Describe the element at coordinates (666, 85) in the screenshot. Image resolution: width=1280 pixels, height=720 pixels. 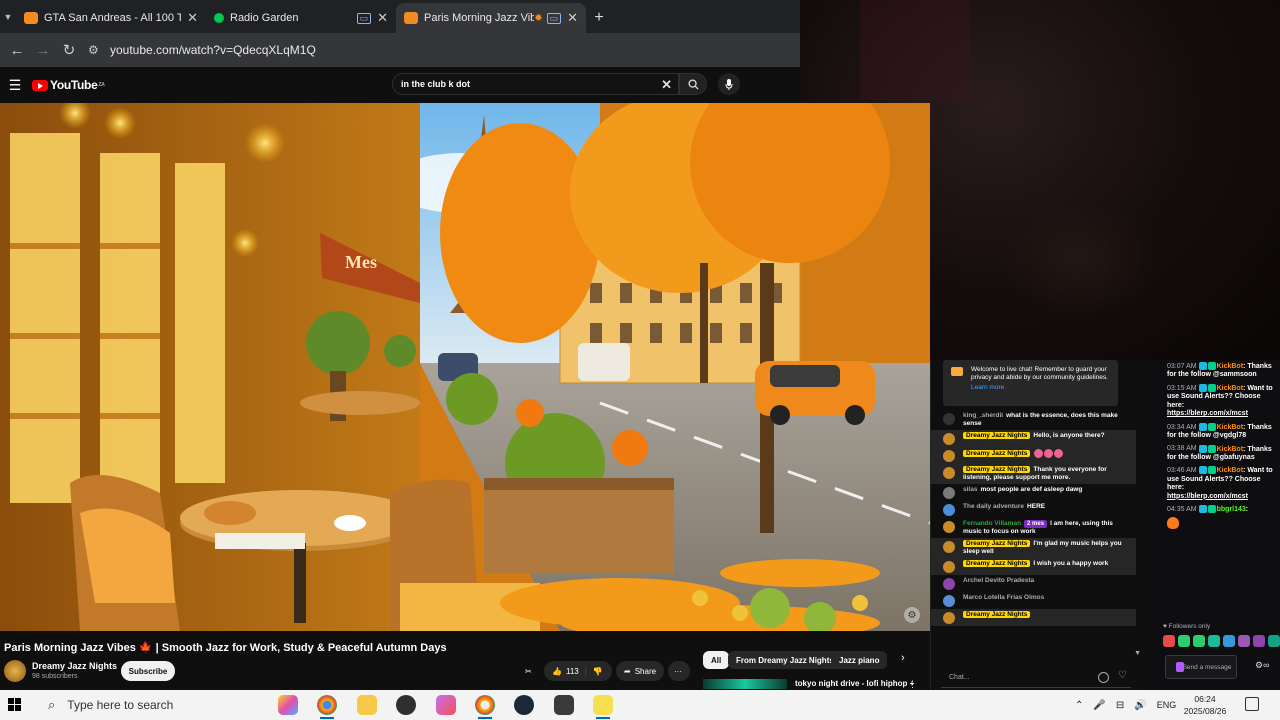
I see `clear-search-icon: ✕` at that location.